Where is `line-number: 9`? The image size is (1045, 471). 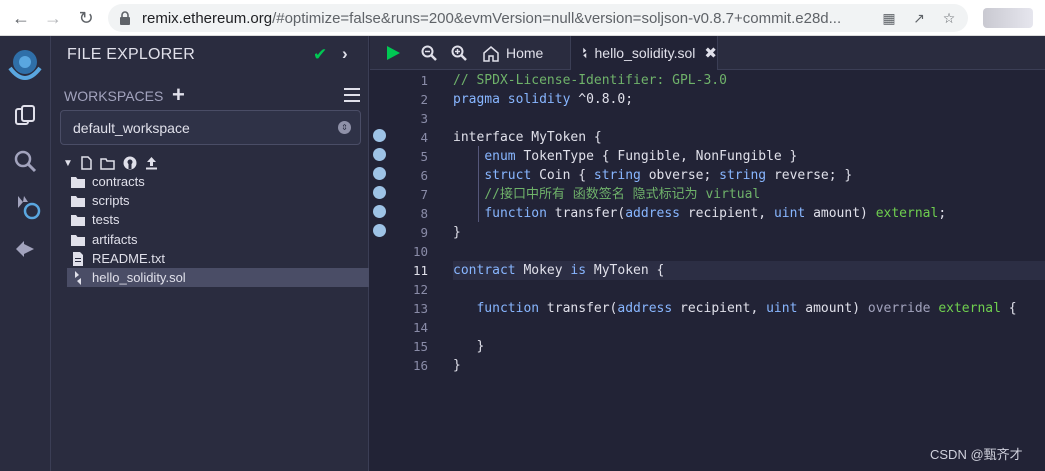 line-number: 9 is located at coordinates (424, 232).